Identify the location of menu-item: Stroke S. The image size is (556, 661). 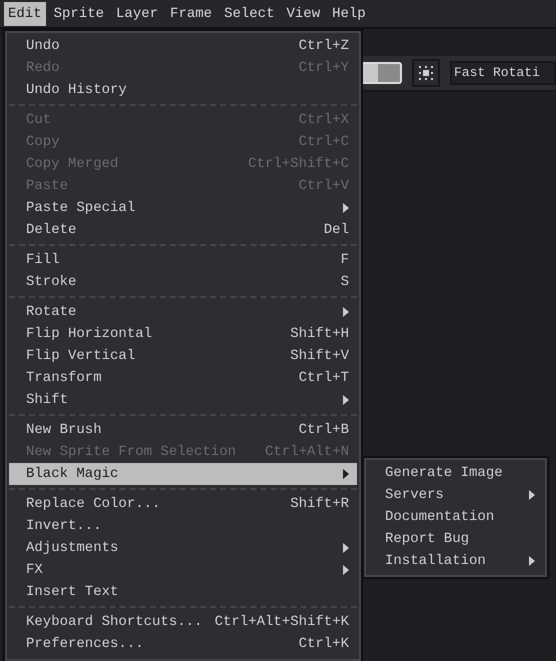
(183, 282).